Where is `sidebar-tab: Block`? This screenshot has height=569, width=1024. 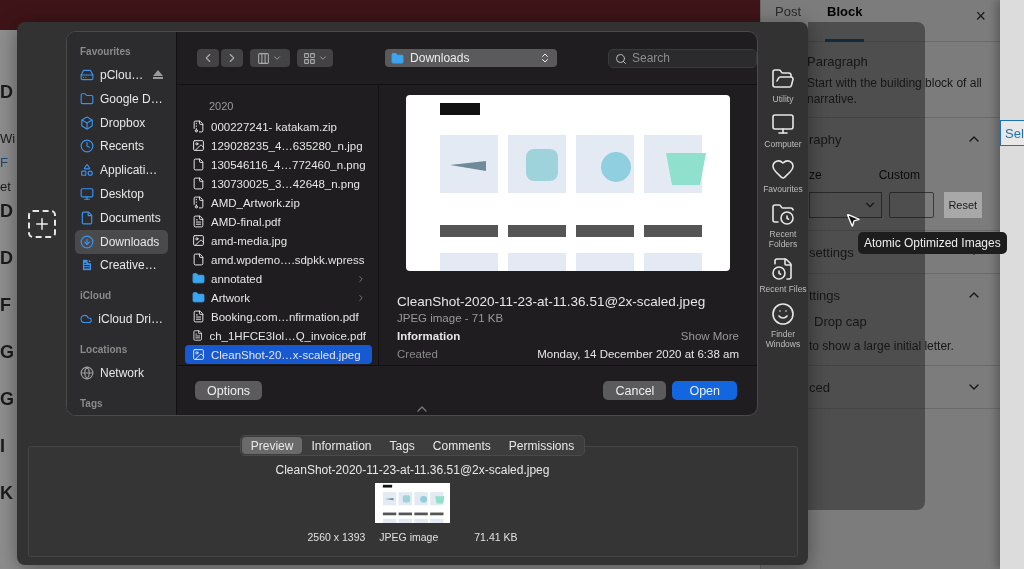
sidebar-tab: Block is located at coordinates (845, 21).